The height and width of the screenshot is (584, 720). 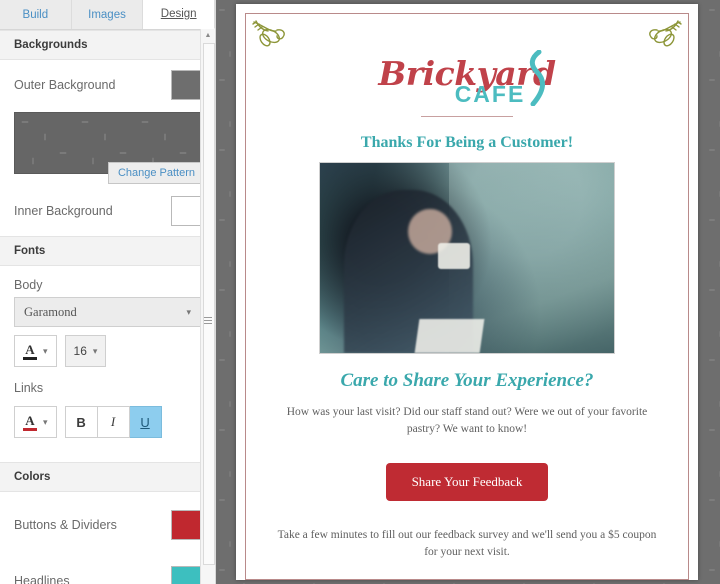 I want to click on body-font-size-value: 16, so click(x=80, y=351).